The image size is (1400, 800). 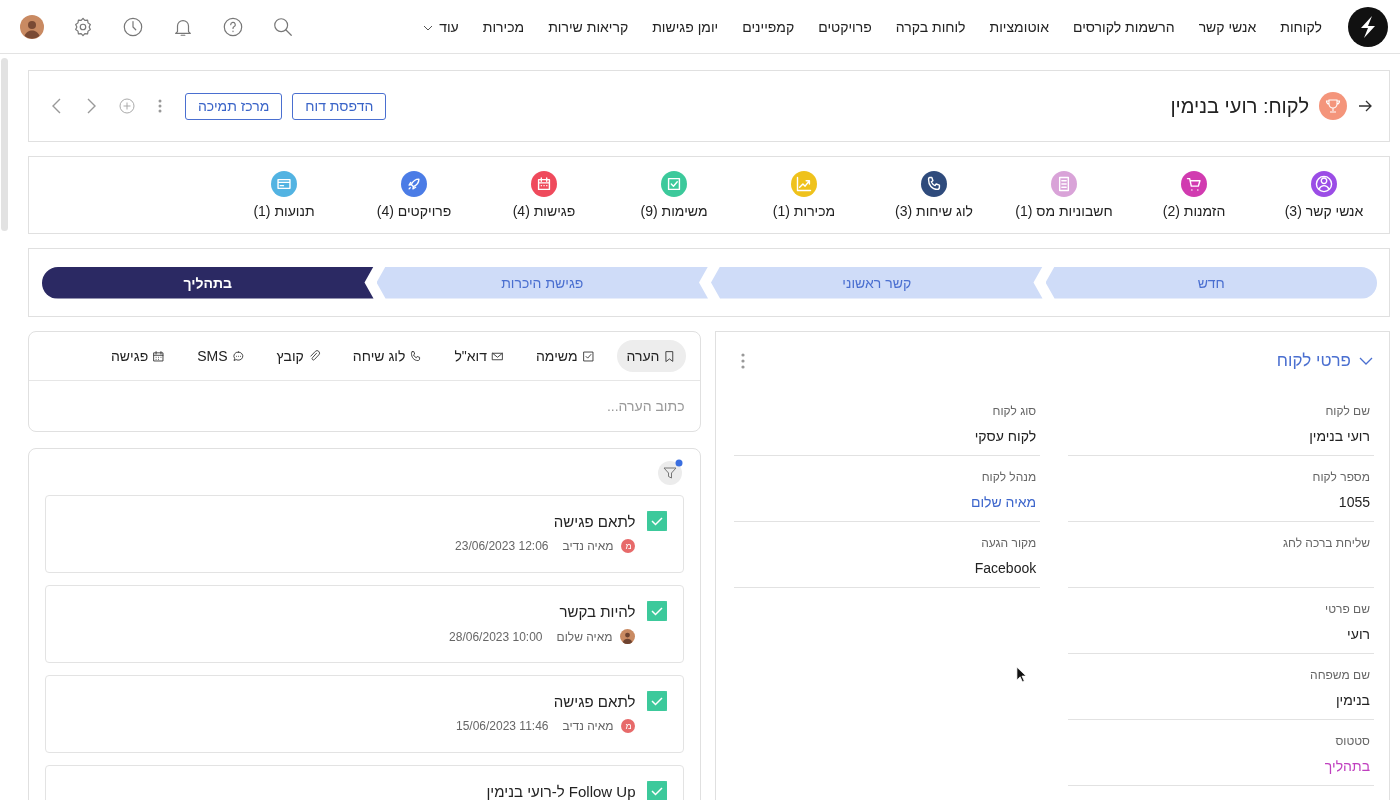 I want to click on chevron-icon, so click(x=1366, y=361).